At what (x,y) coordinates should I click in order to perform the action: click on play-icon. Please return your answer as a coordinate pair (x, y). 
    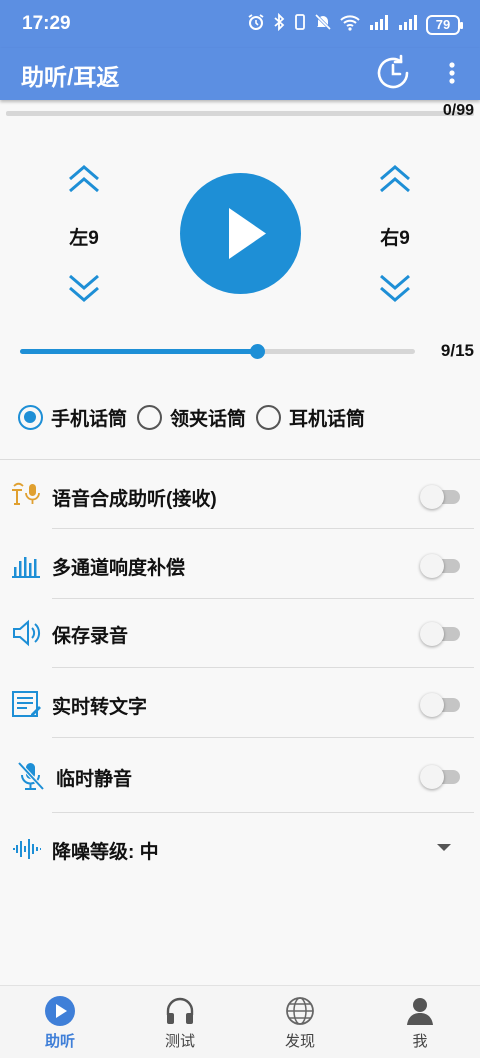
    Looking at the image, I should click on (247, 233).